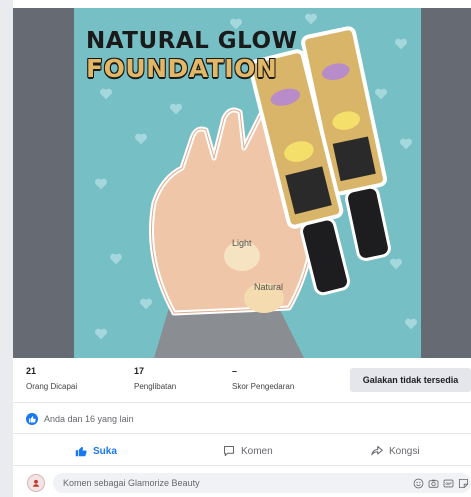 The height and width of the screenshot is (497, 471). What do you see at coordinates (139, 371) in the screenshot?
I see `stat-engagement-value: 17` at bounding box center [139, 371].